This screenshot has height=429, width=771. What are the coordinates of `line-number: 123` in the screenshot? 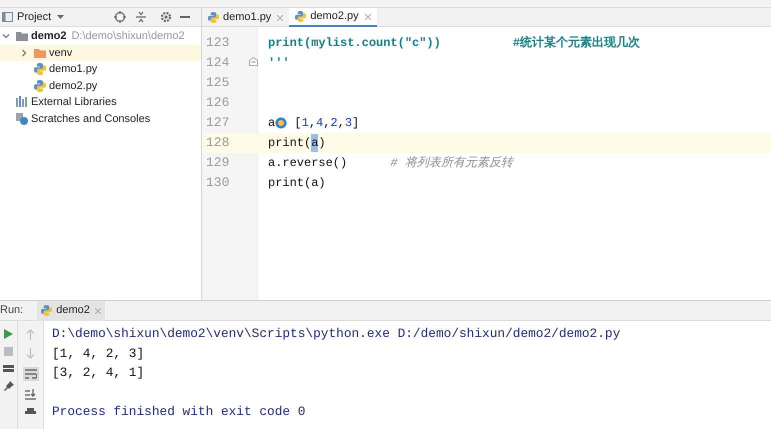 It's located at (217, 43).